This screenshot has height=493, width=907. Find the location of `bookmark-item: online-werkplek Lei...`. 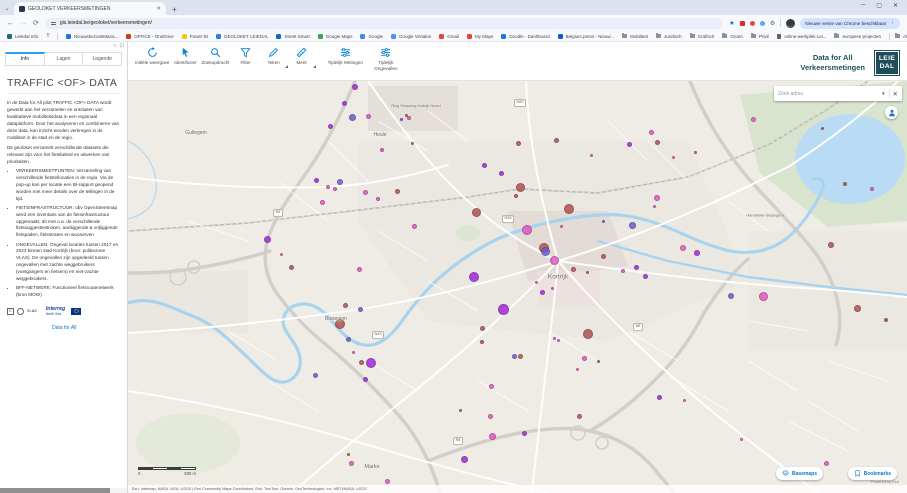

bookmark-item: online-werkplek Lei... is located at coordinates (801, 36).